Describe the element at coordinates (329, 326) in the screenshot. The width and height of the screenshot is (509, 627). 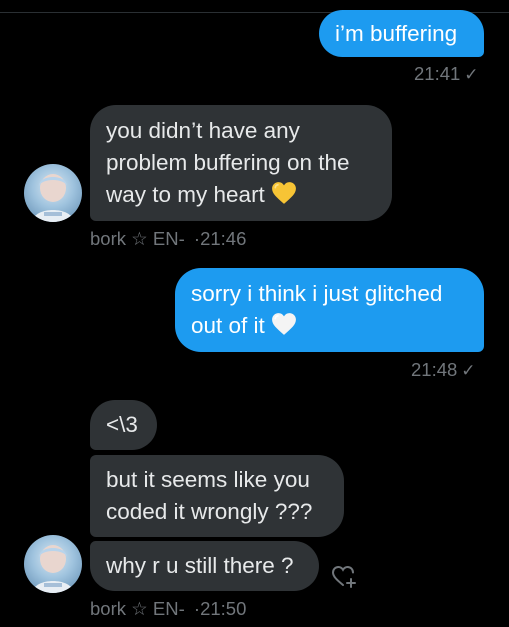
I see `message-line-with-emoji: out of it` at that location.